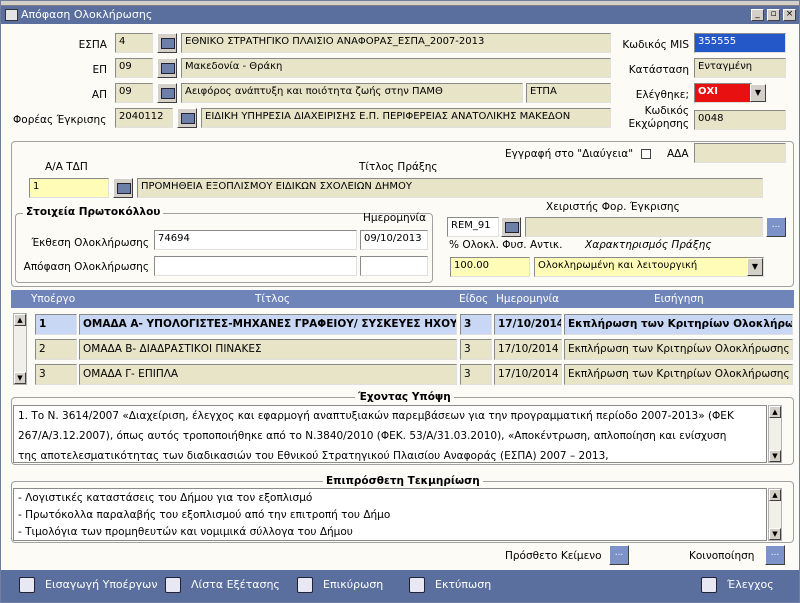  Describe the element at coordinates (678, 154) in the screenshot. I see `ada-label: ΑΔΑ` at that location.